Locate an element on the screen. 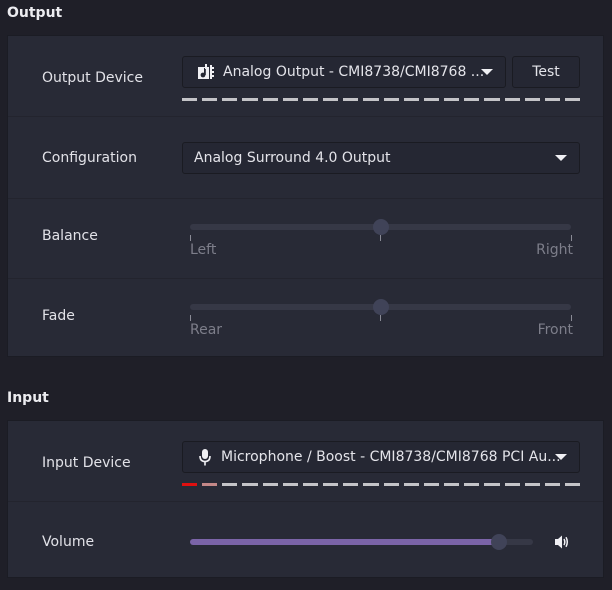  balance-label: Balance is located at coordinates (70, 236).